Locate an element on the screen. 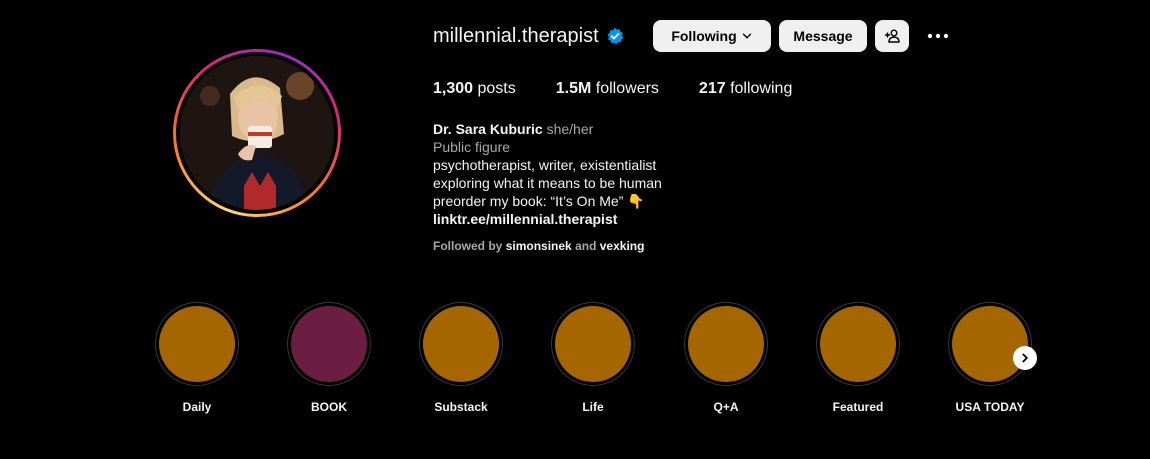  profile-avatar is located at coordinates (257, 133).